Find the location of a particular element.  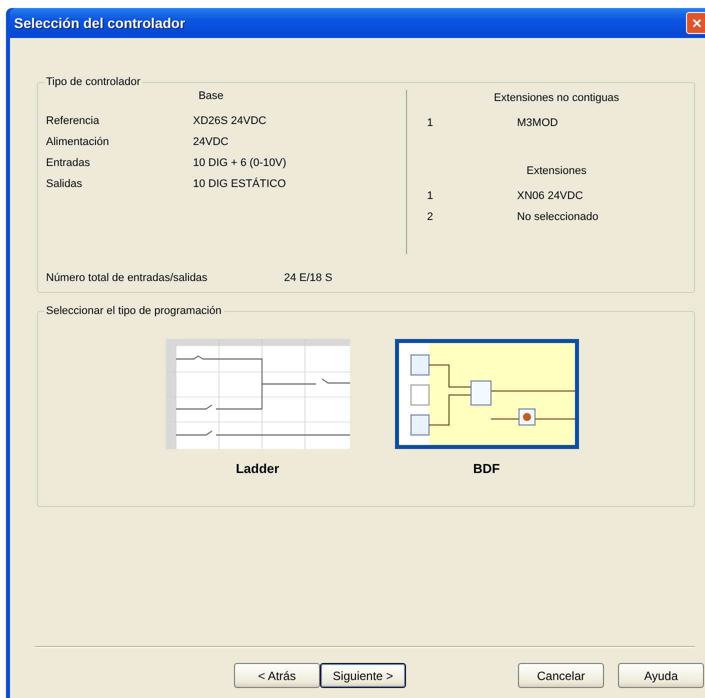

group-title: Tipo de controlador is located at coordinates (93, 82).